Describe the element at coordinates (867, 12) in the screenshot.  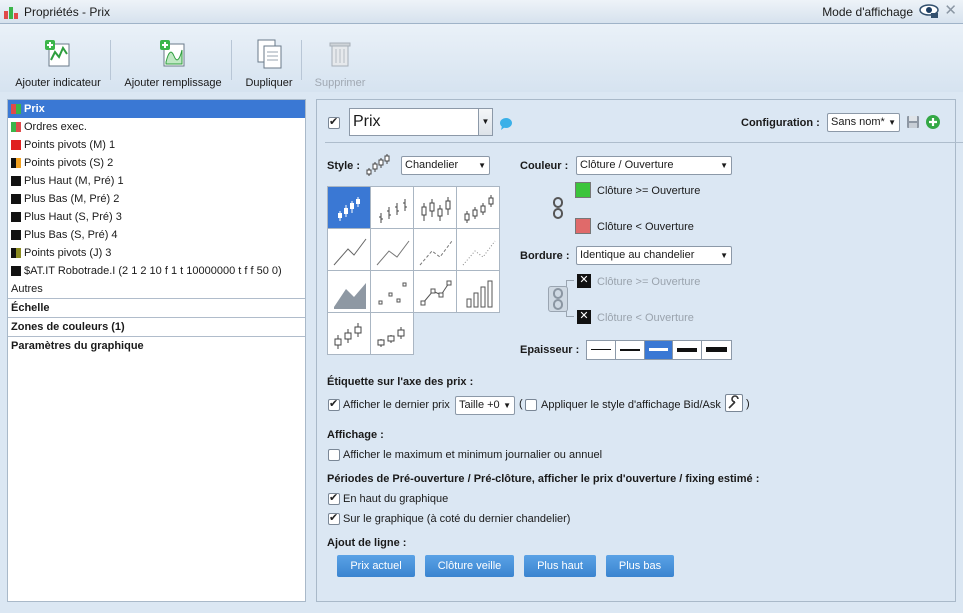
I see `display-mode-label: Mode d'affichage` at that location.